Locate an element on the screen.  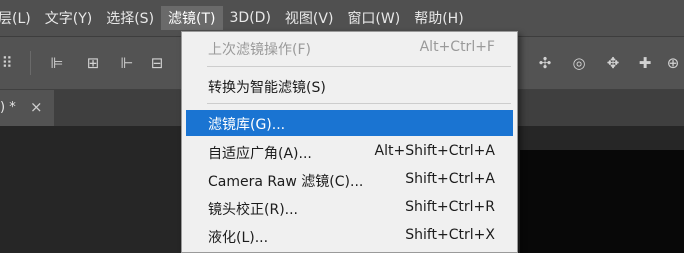
document-tab: ) * × is located at coordinates (27, 108).